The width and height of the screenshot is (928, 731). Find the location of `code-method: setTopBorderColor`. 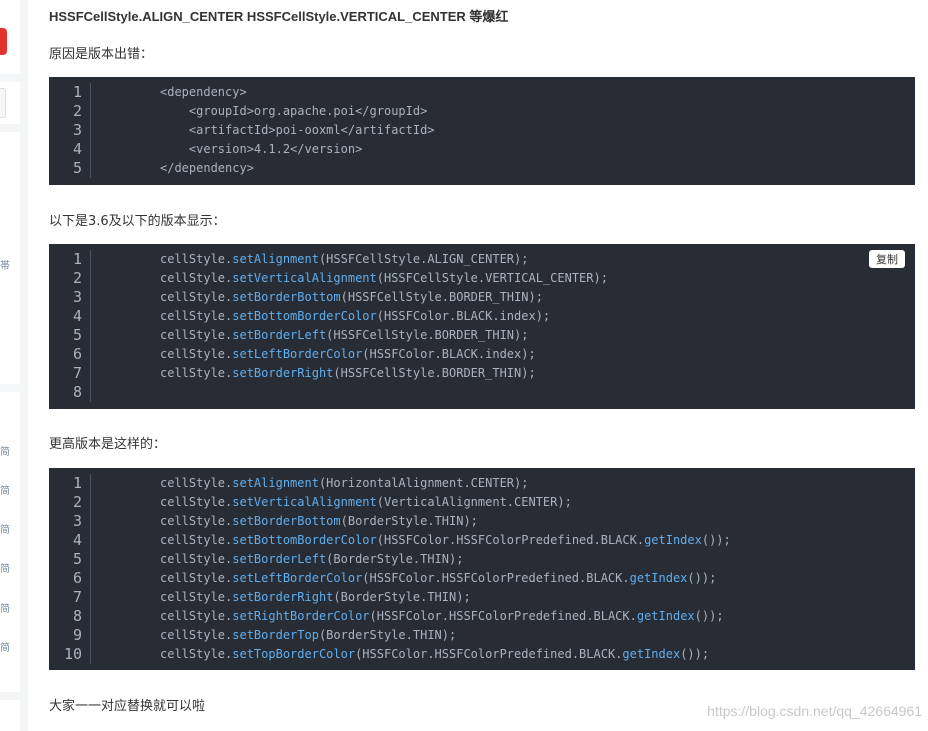

code-method: setTopBorderColor is located at coordinates (294, 654).